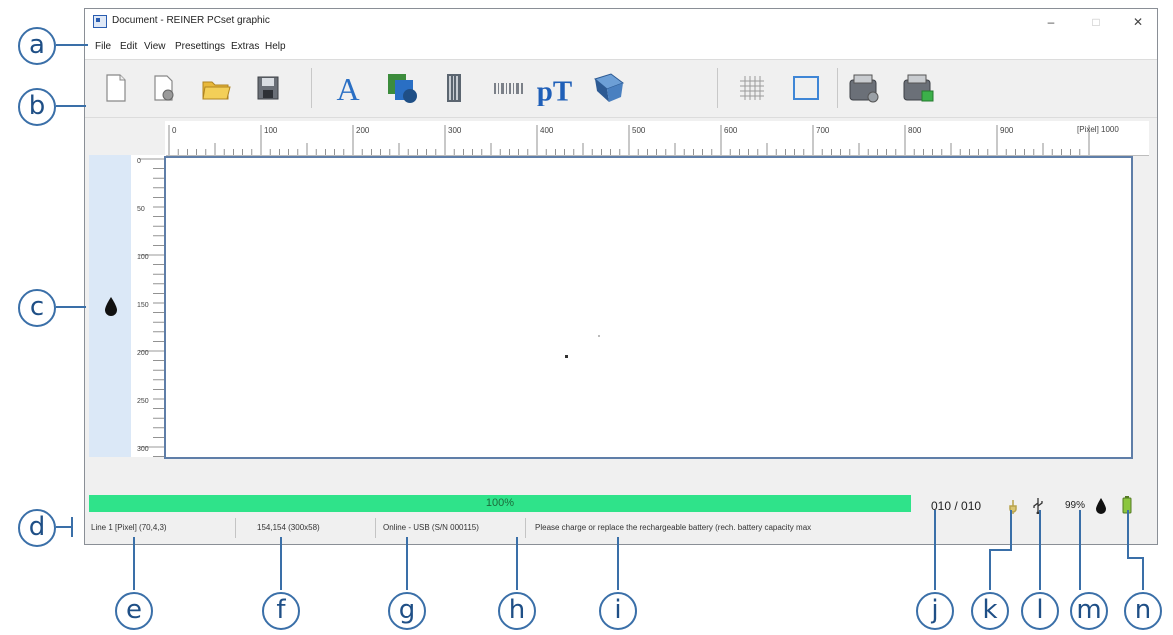  Describe the element at coordinates (935, 611) in the screenshot. I see `callout-j: j` at that location.